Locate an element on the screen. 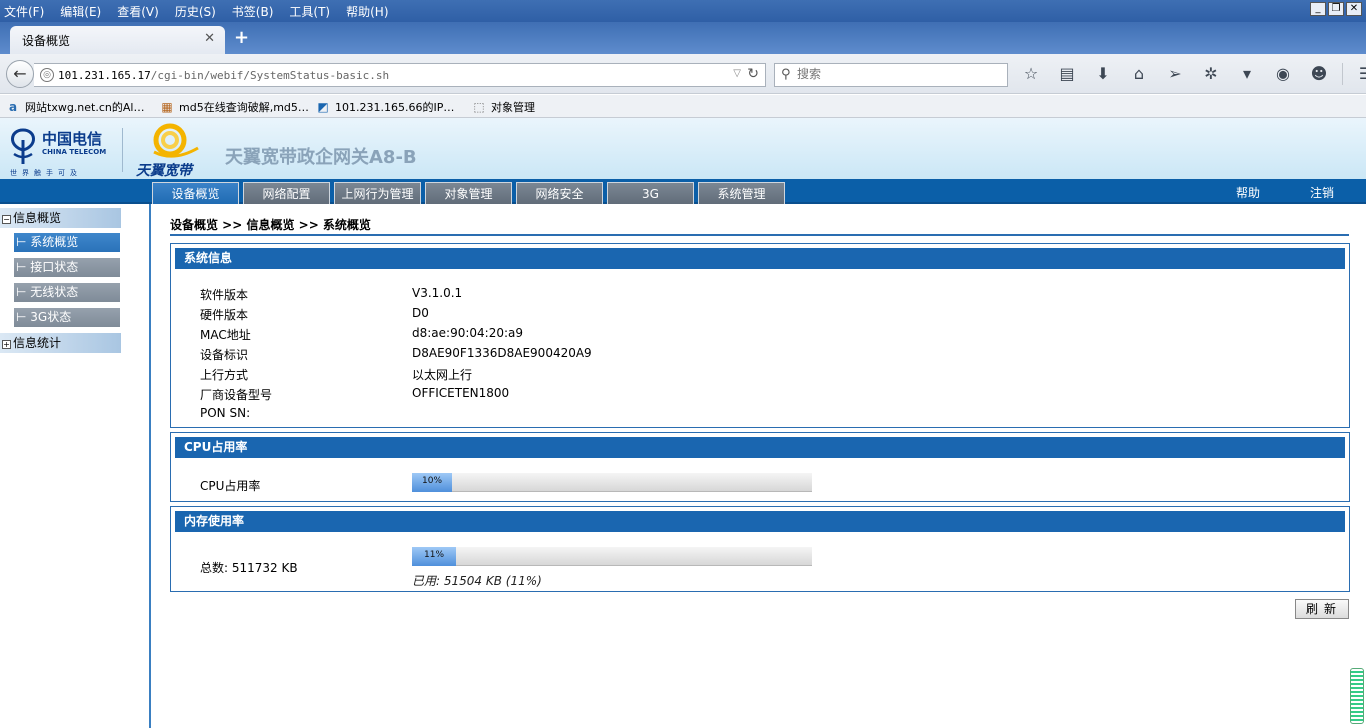 The image size is (1366, 728). sidebar-group-info-overview: − 信息概览 is located at coordinates (60, 218).